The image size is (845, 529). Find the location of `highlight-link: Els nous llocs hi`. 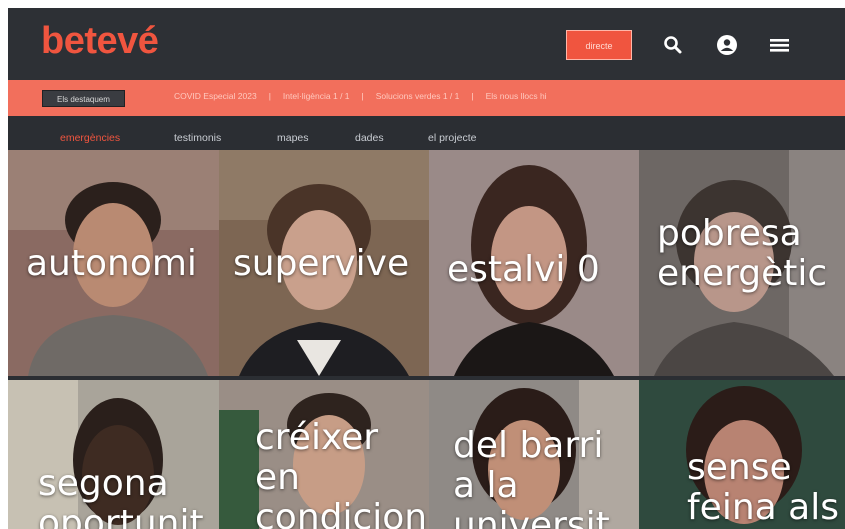

highlight-link: Els nous llocs hi is located at coordinates (516, 96).